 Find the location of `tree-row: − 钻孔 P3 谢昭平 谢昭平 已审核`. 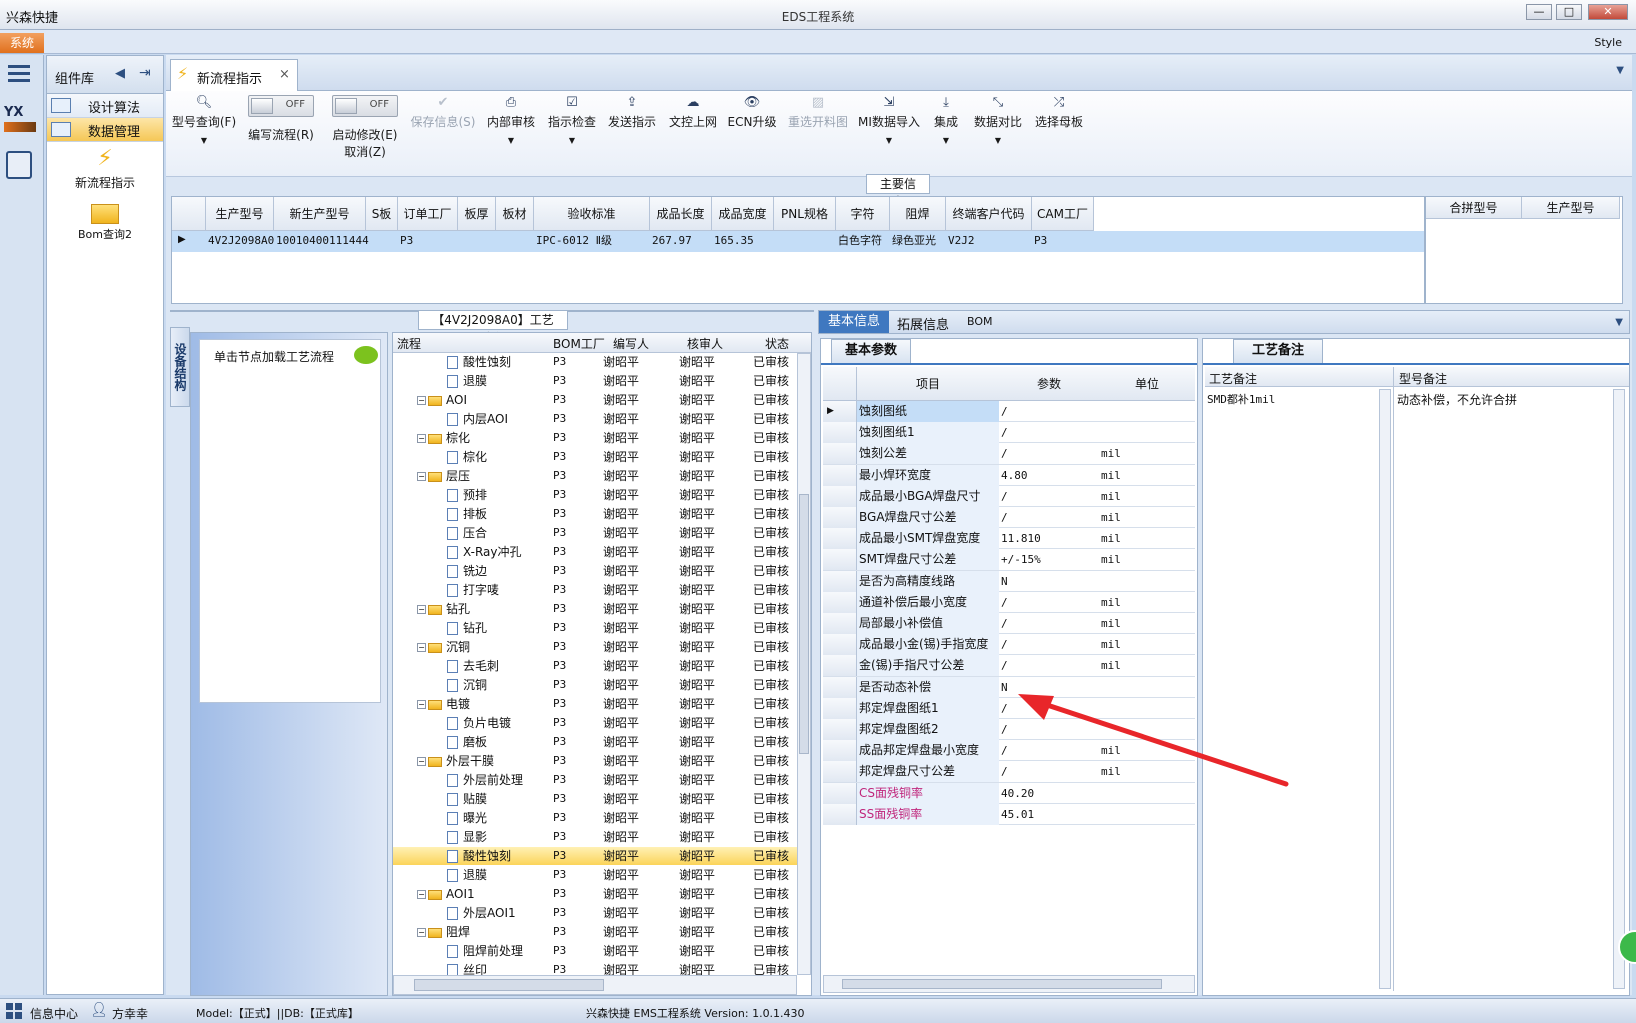

tree-row: − 钻孔 P3 谢昭平 谢昭平 已审核 is located at coordinates (595, 609).